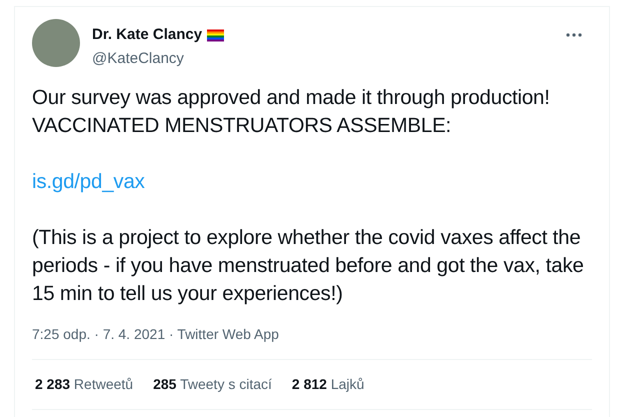 This screenshot has height=417, width=631. Describe the element at coordinates (574, 35) in the screenshot. I see `more-options-icon` at that location.